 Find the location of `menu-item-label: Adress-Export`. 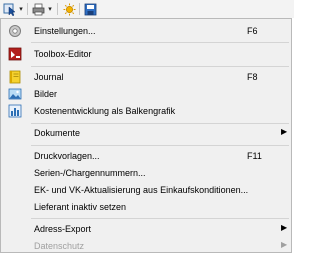

menu-item-label: Adress-Export is located at coordinates (63, 229).